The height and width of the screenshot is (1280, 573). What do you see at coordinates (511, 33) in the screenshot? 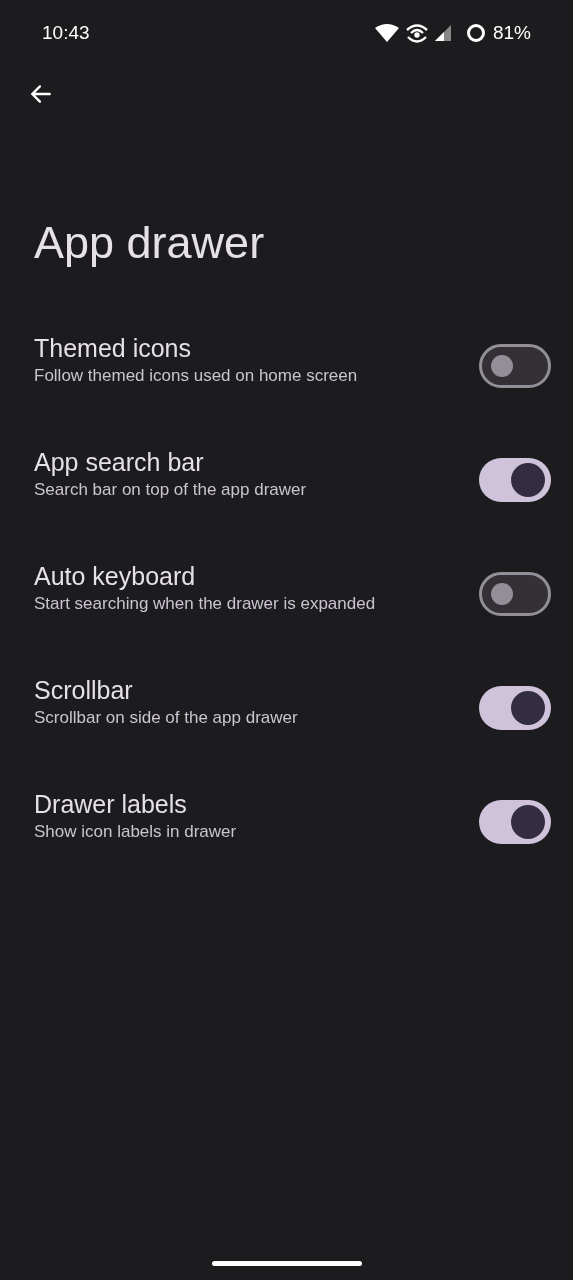
I see `battery-percent: 81%` at bounding box center [511, 33].